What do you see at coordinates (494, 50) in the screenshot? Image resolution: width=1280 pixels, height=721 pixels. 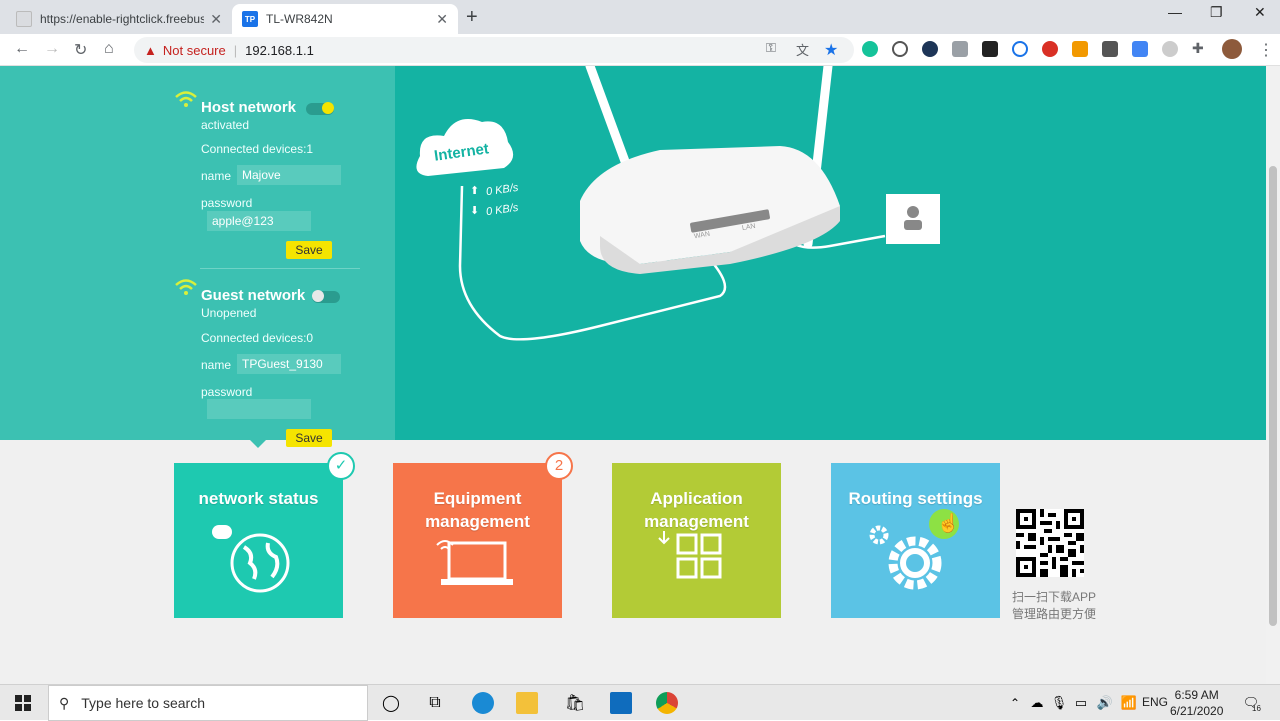 I see `address-bar: ▲ Not secure | 192.168.1.1` at bounding box center [494, 50].